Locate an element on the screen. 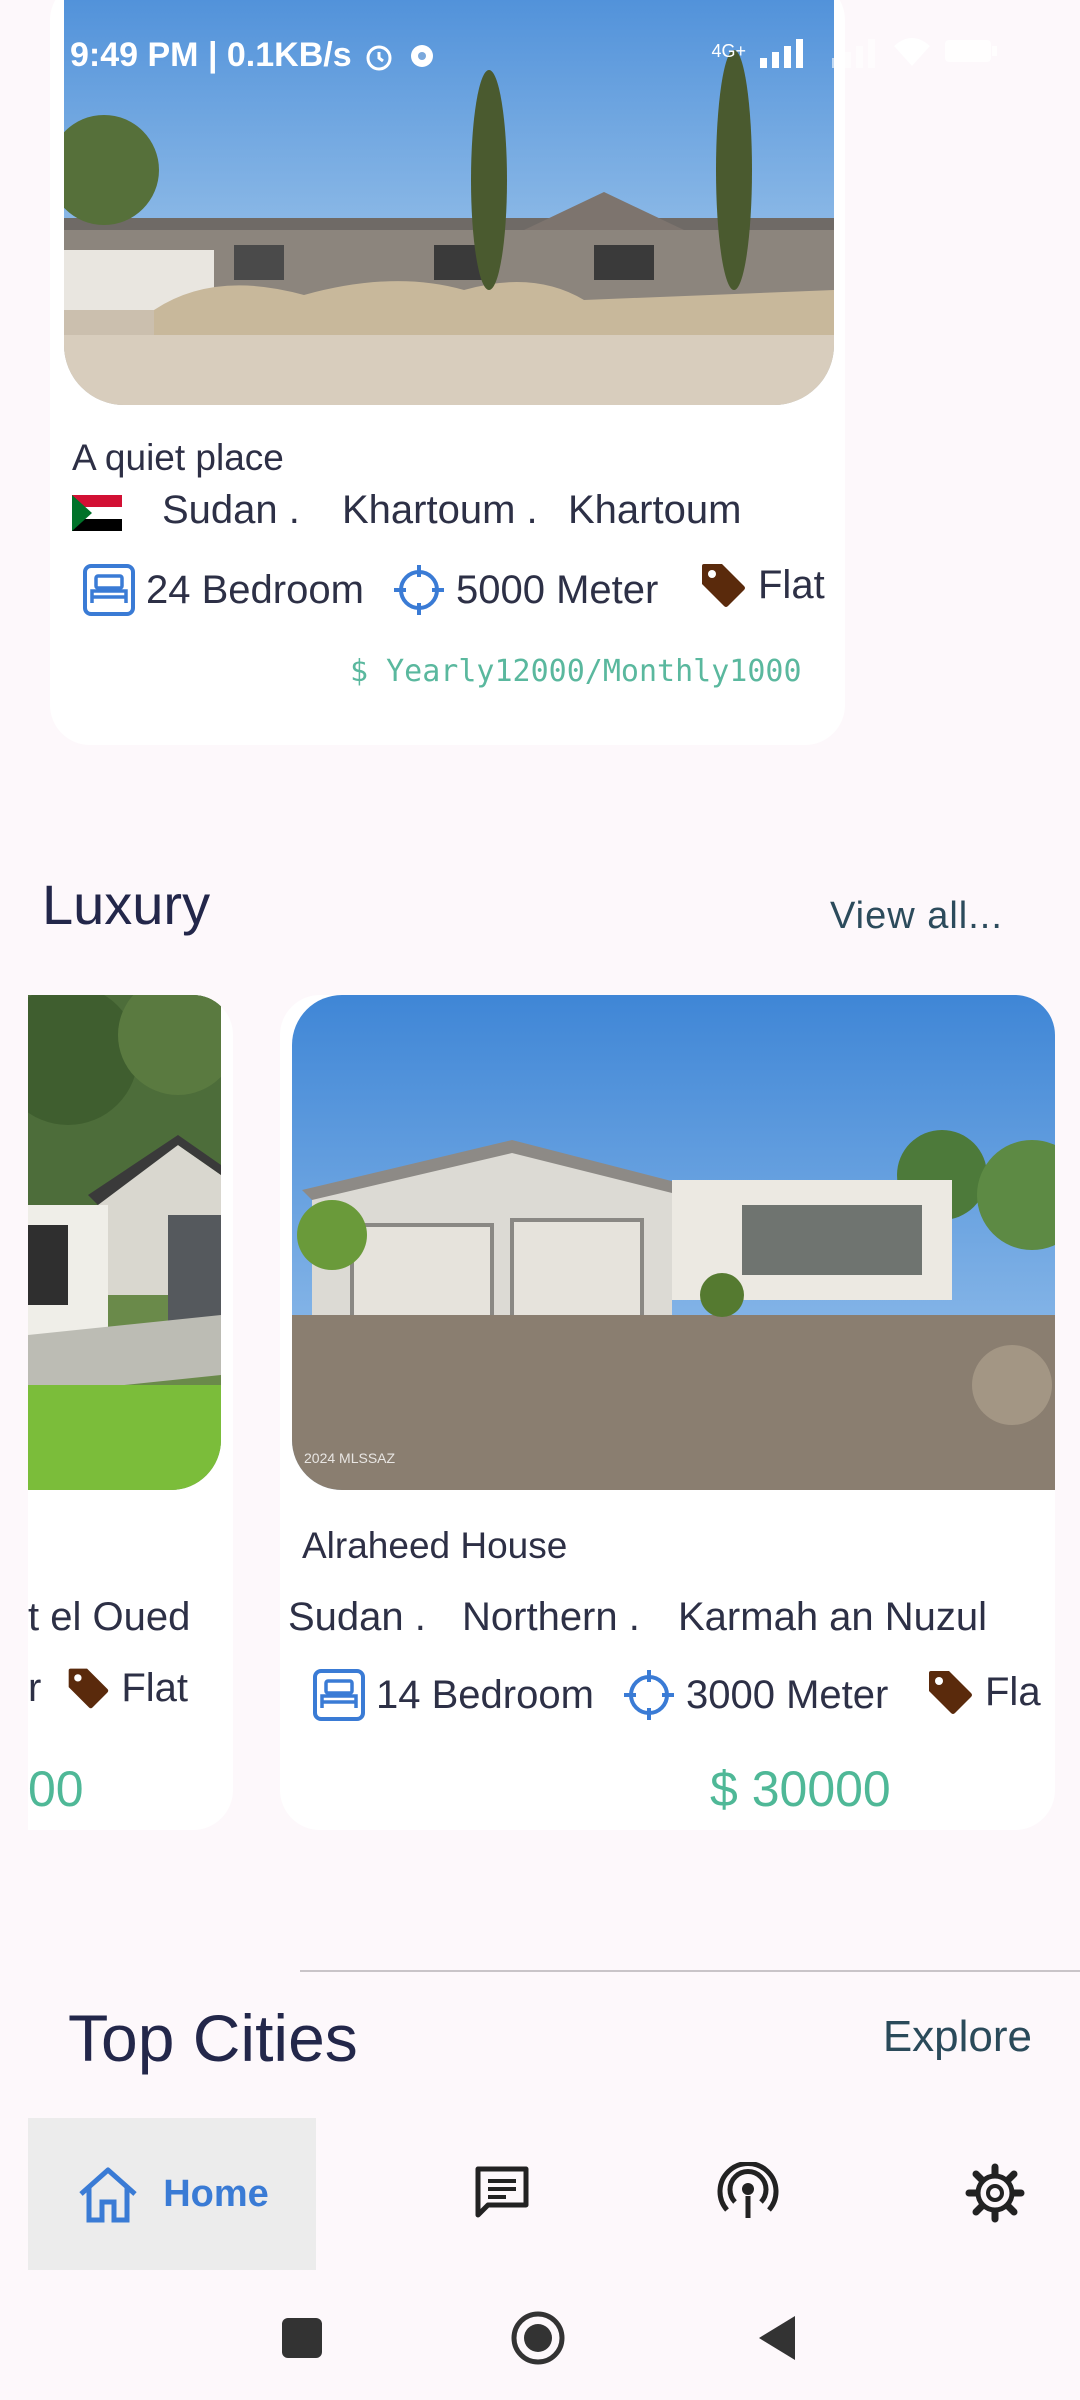 The height and width of the screenshot is (2400, 1080). status-time: 9:49 PM | 0.1KB/s is located at coordinates (211, 55).